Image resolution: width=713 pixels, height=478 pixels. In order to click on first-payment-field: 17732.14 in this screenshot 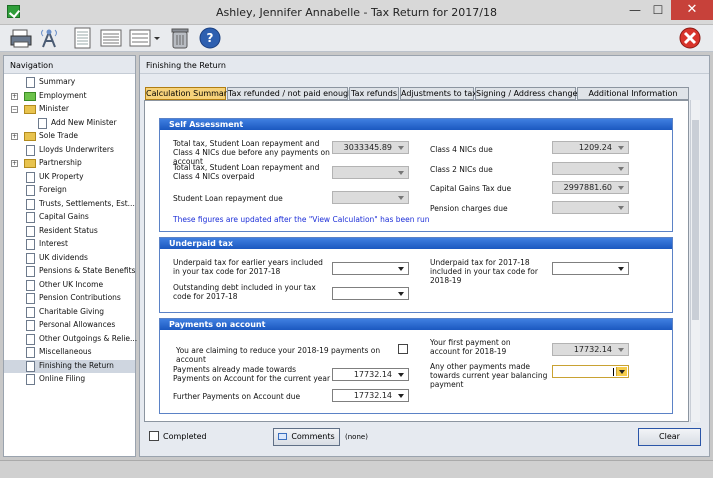, I will do `click(590, 349)`.